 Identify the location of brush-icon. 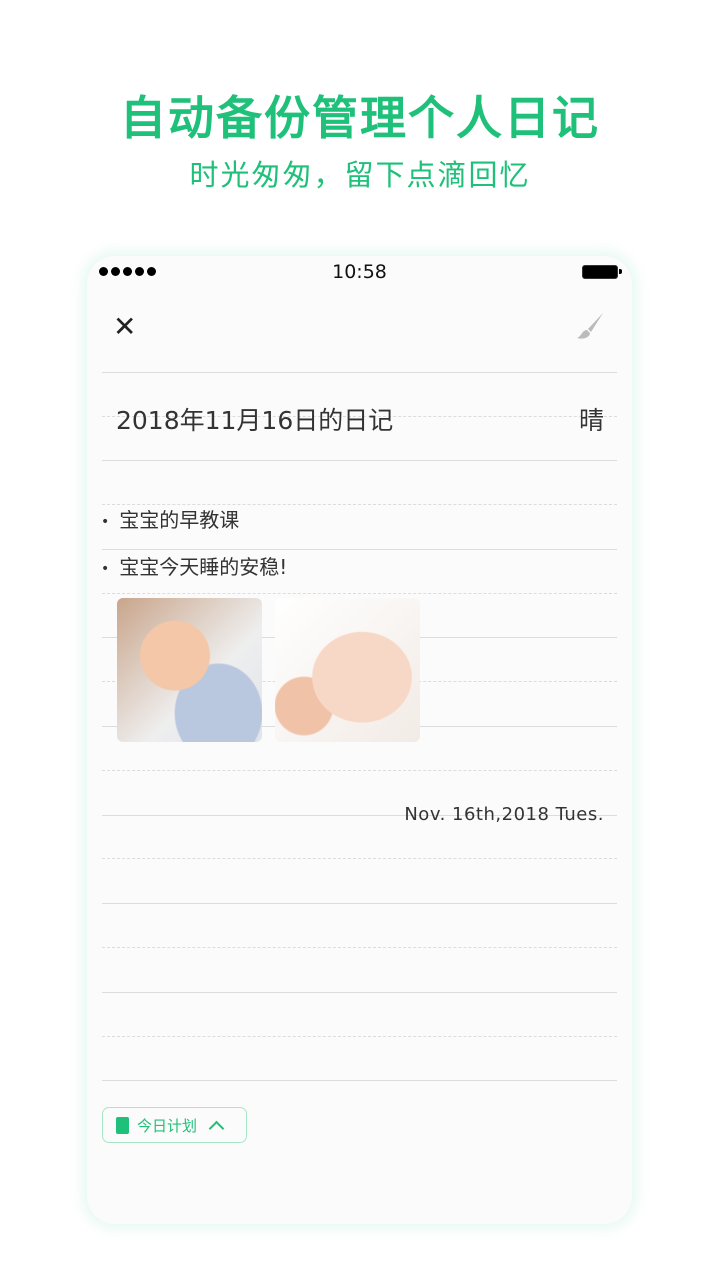
(590, 326).